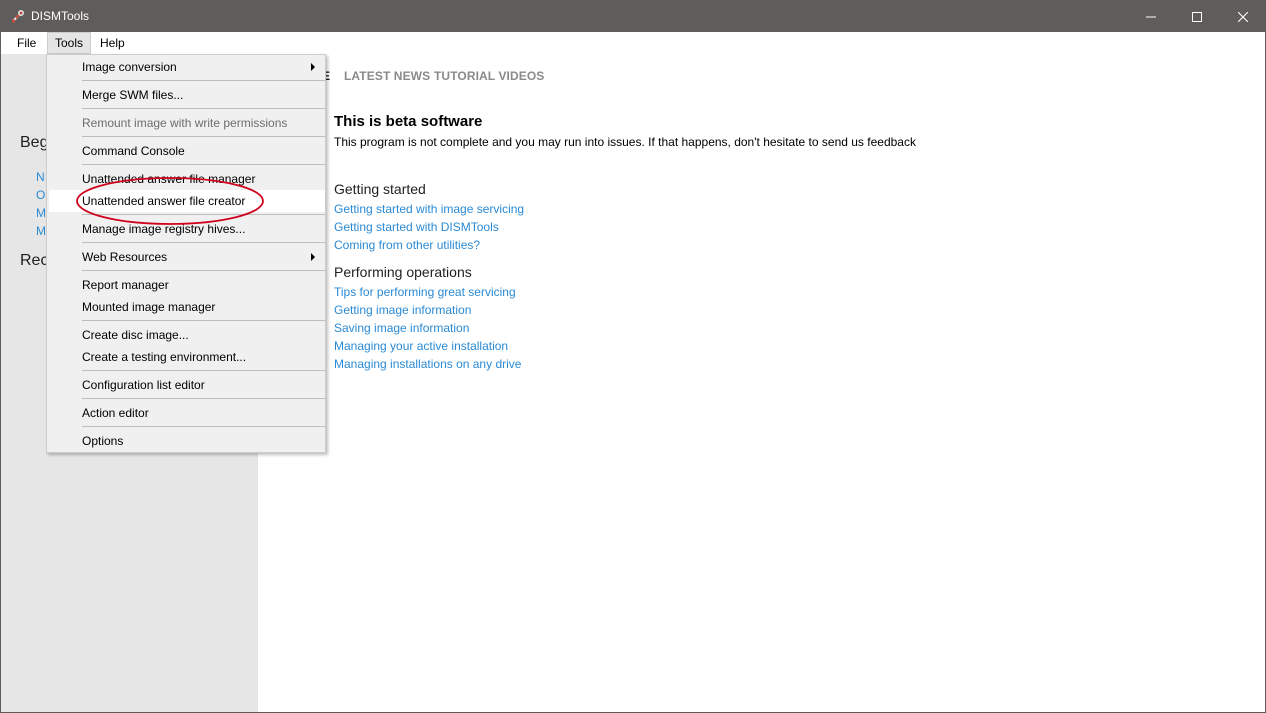 Image resolution: width=1266 pixels, height=713 pixels. Describe the element at coordinates (187, 67) in the screenshot. I see `menu-item-image-conversion: Image conversion` at that location.